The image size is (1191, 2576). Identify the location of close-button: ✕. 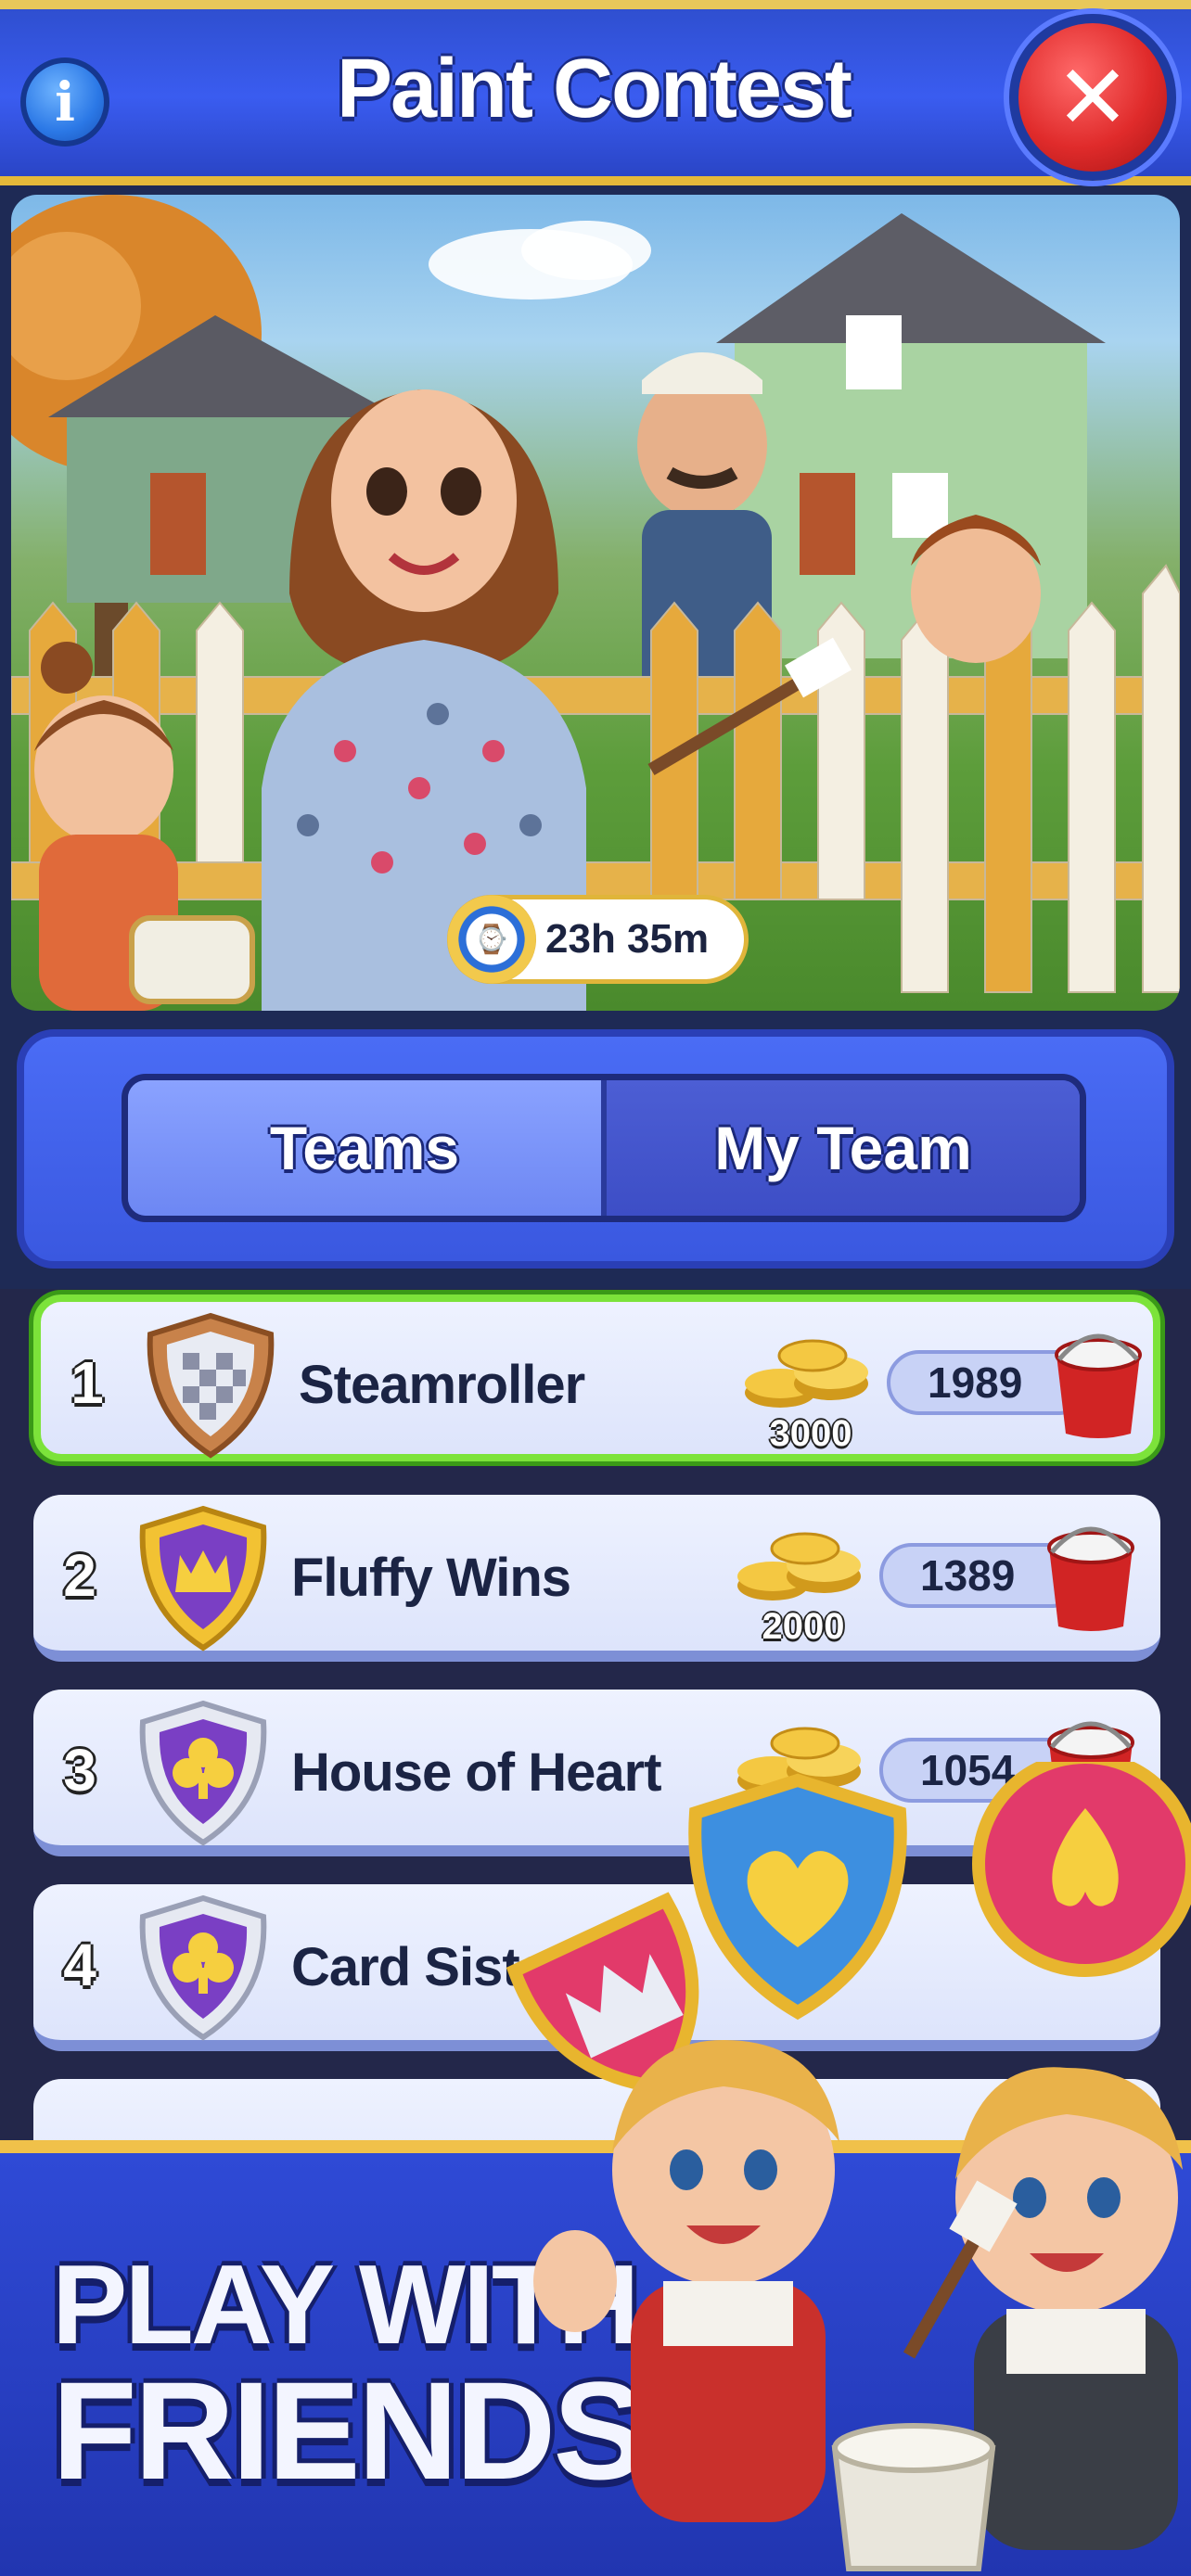
(1092, 97).